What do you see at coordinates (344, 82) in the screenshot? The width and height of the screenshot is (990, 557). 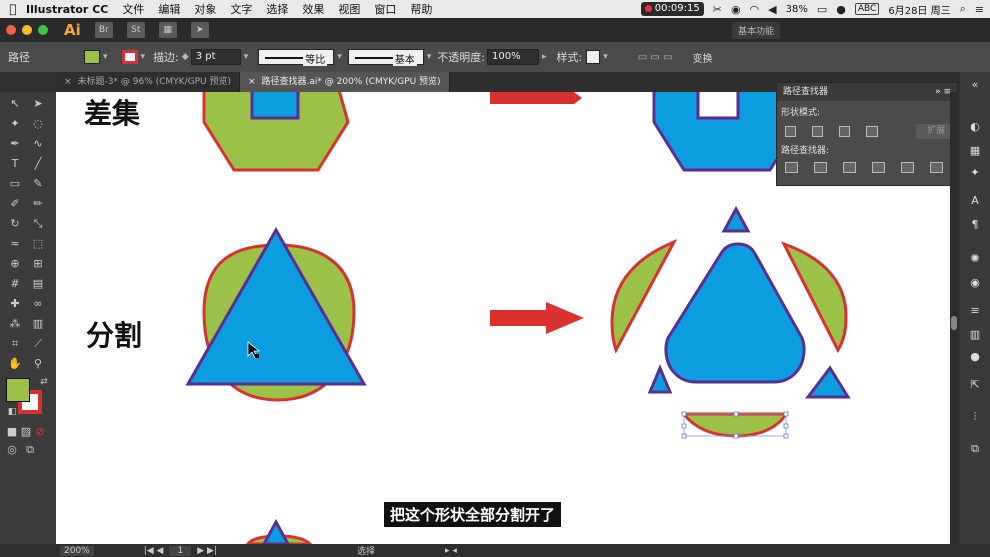 I see `tab-pathfinder: × 路径查找器.ai* @ 200% (CMYK/GPU 预览)` at bounding box center [344, 82].